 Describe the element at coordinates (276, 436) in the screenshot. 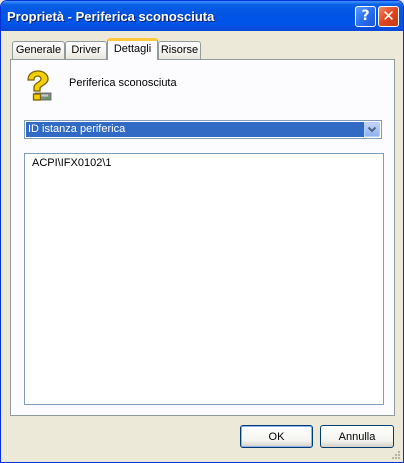

I see `ok-button: OK` at that location.